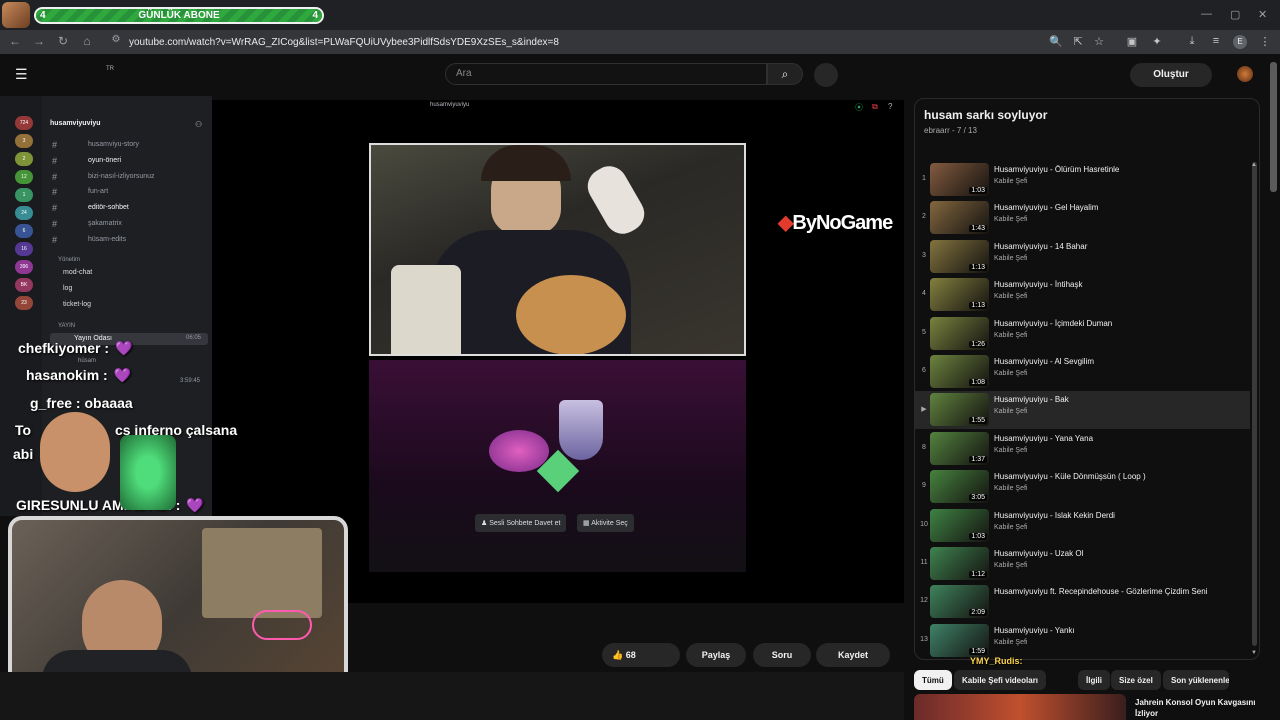 The height and width of the screenshot is (720, 1280). I want to click on search-button: ⌕, so click(785, 74).